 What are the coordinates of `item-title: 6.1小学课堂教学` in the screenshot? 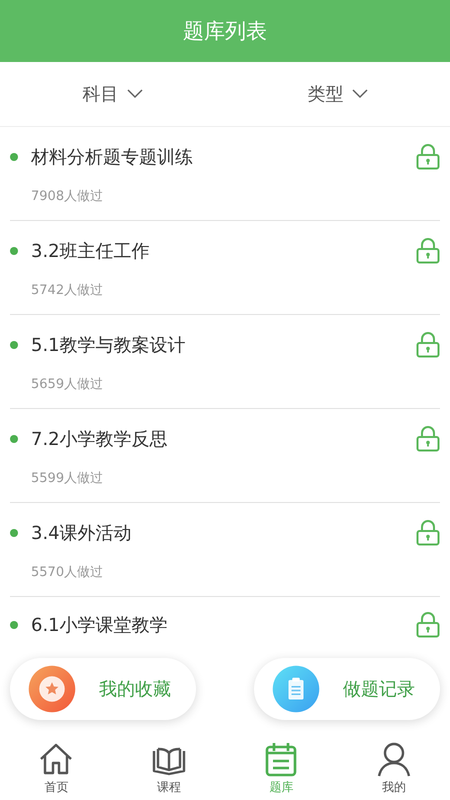 It's located at (100, 625).